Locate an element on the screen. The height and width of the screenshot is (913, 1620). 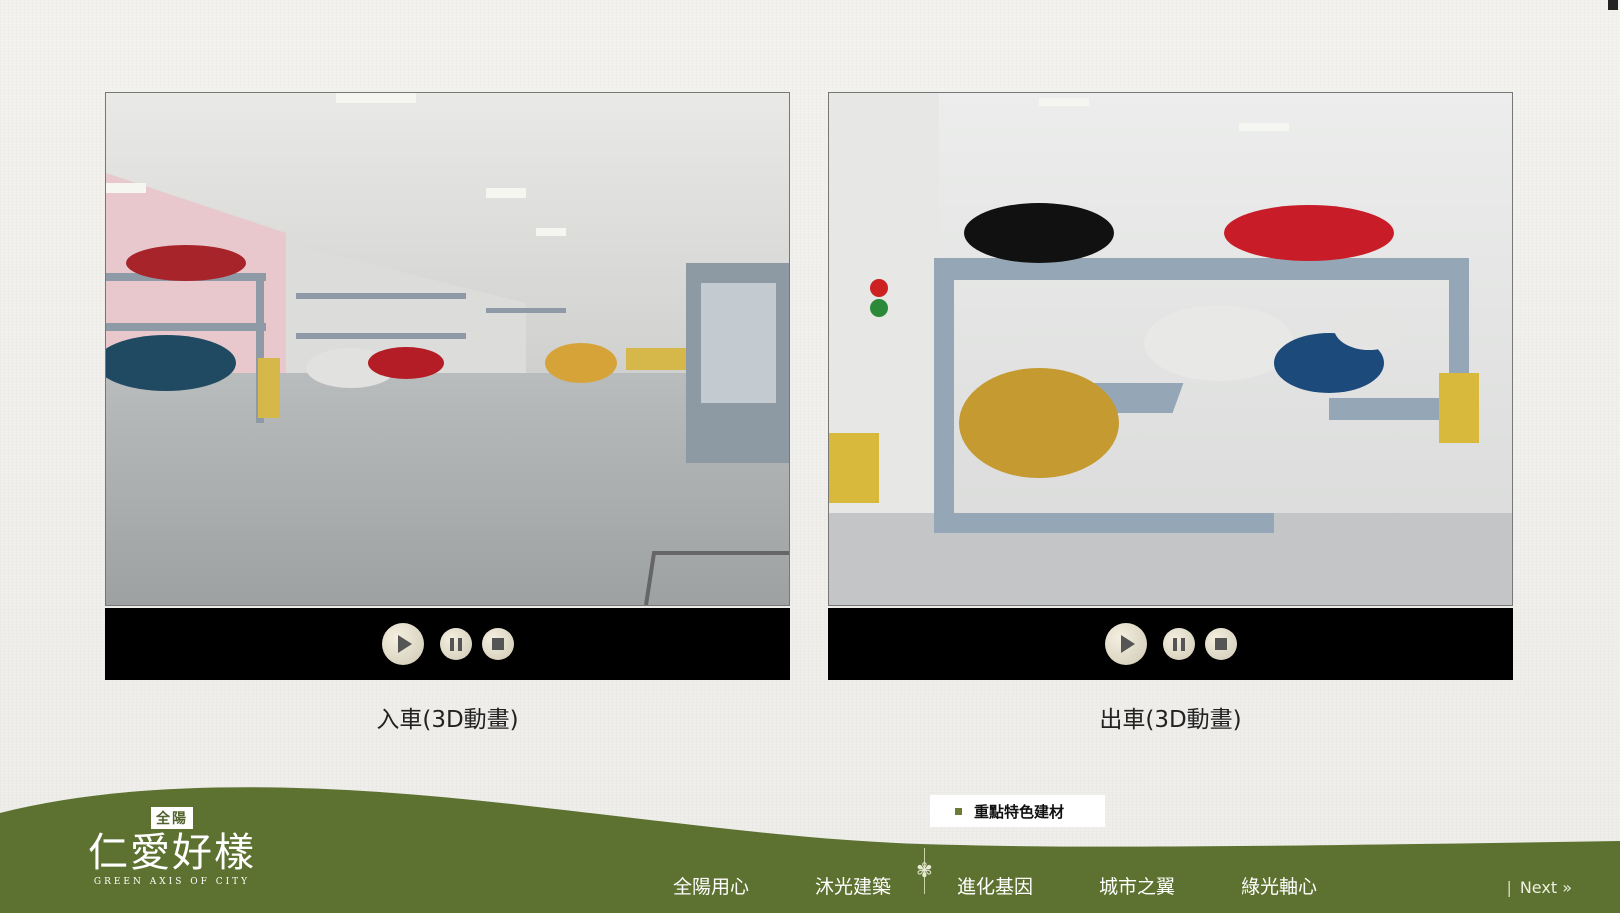
sprout-icon: ✾ is located at coordinates (924, 870).